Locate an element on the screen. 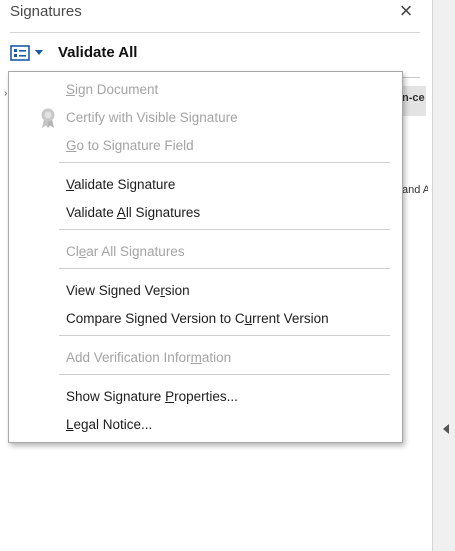 The image size is (455, 551). options-menu-button is located at coordinates (27, 54).